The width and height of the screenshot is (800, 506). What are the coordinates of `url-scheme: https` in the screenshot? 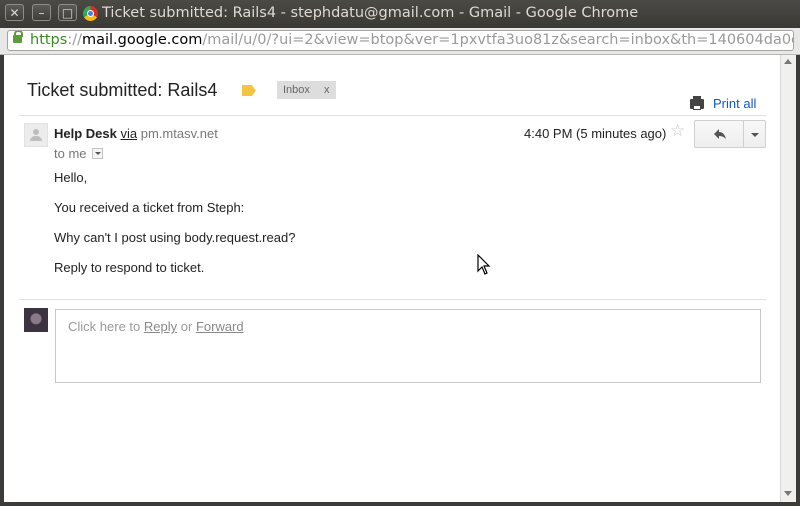 It's located at (49, 40).